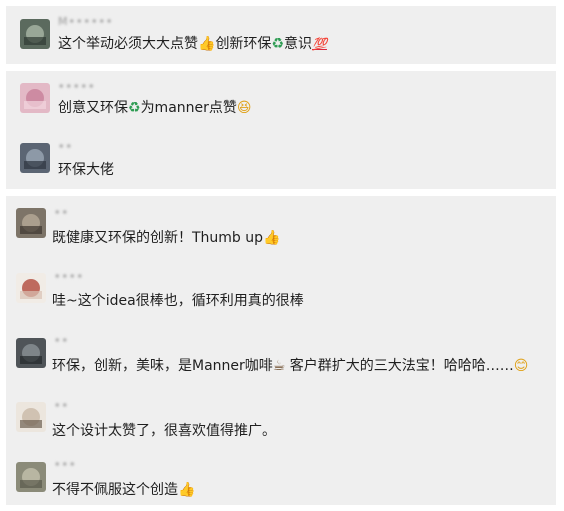 The width and height of the screenshot is (564, 511). Describe the element at coordinates (521, 366) in the screenshot. I see `smiling-face-icon: 😊` at that location.